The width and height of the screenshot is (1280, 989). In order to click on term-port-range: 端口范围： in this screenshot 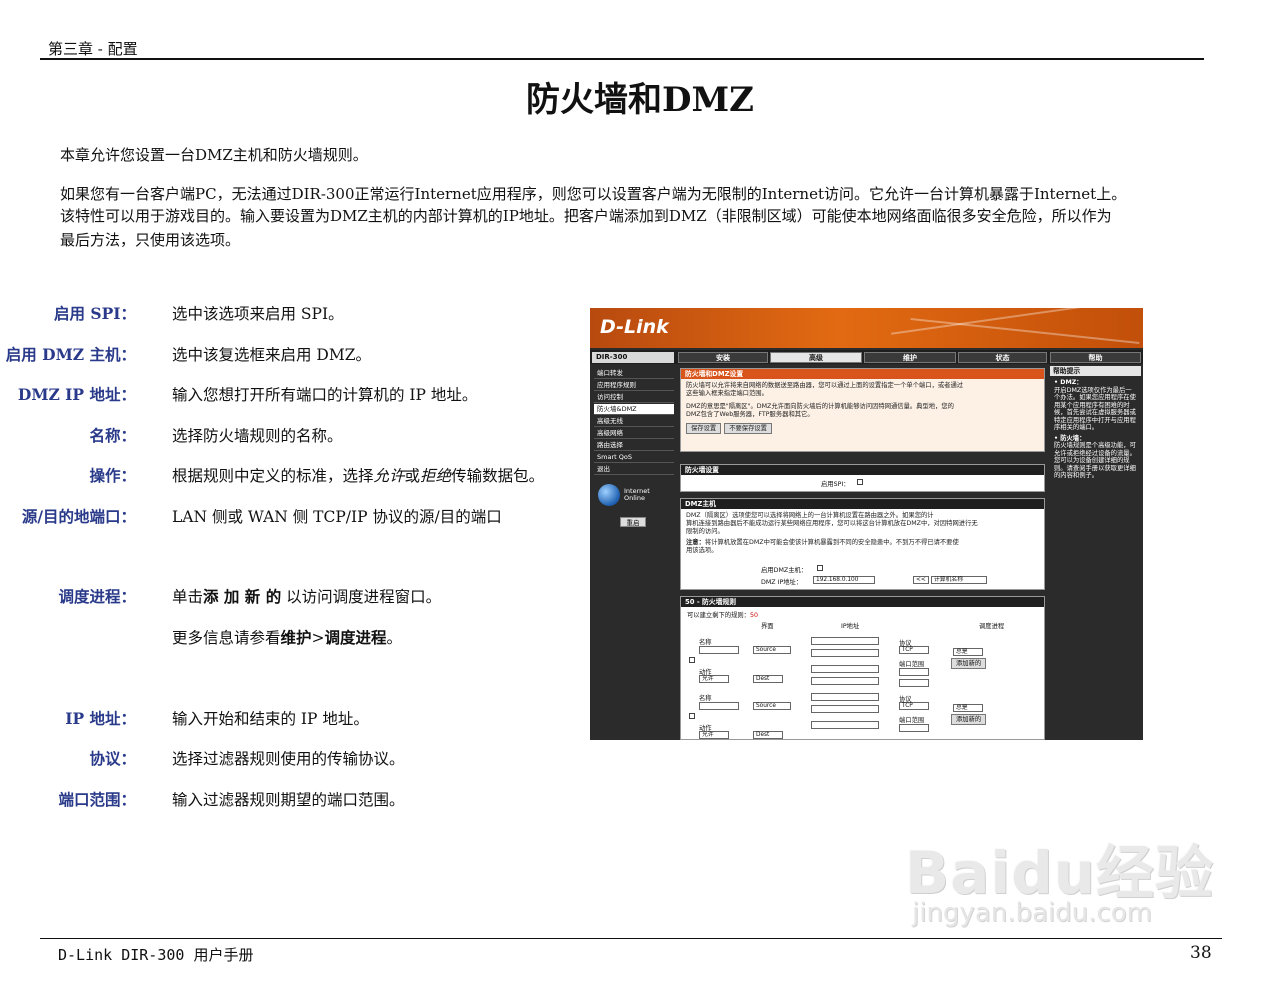, I will do `click(97, 799)`.